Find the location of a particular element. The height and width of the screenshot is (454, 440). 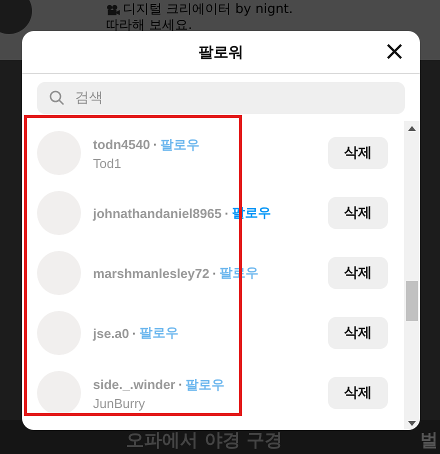

post-caption: 벌 is located at coordinates (429, 440).